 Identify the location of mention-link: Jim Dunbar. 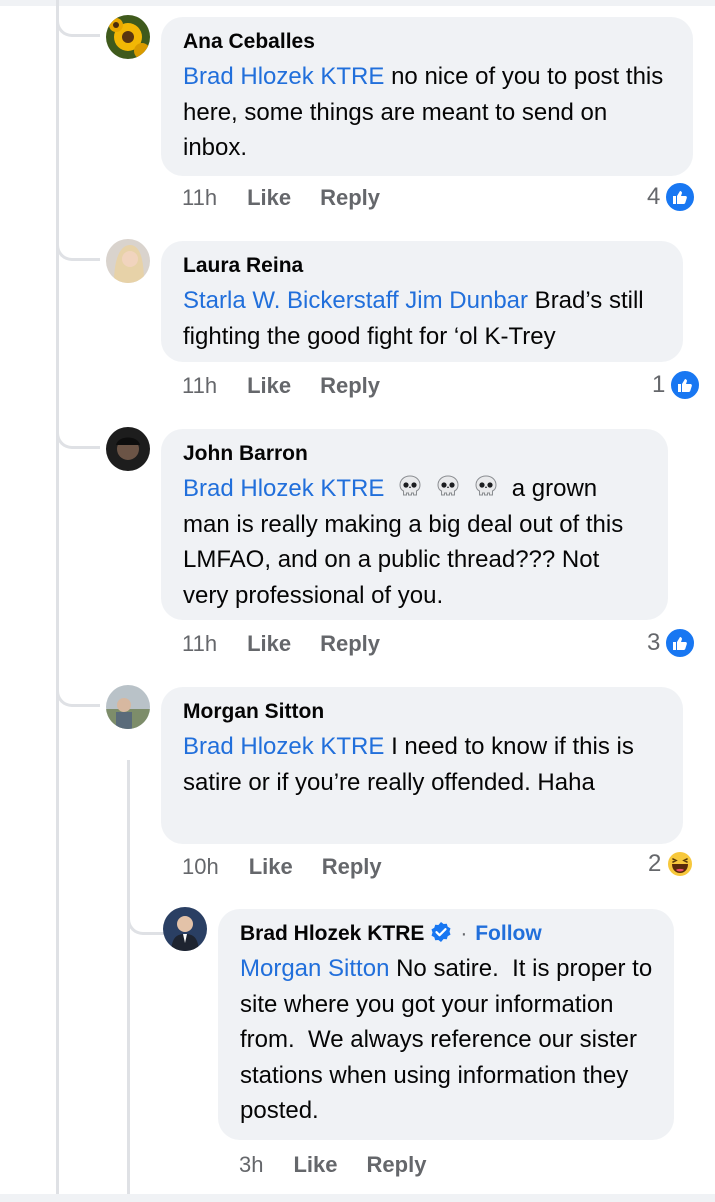
(466, 300).